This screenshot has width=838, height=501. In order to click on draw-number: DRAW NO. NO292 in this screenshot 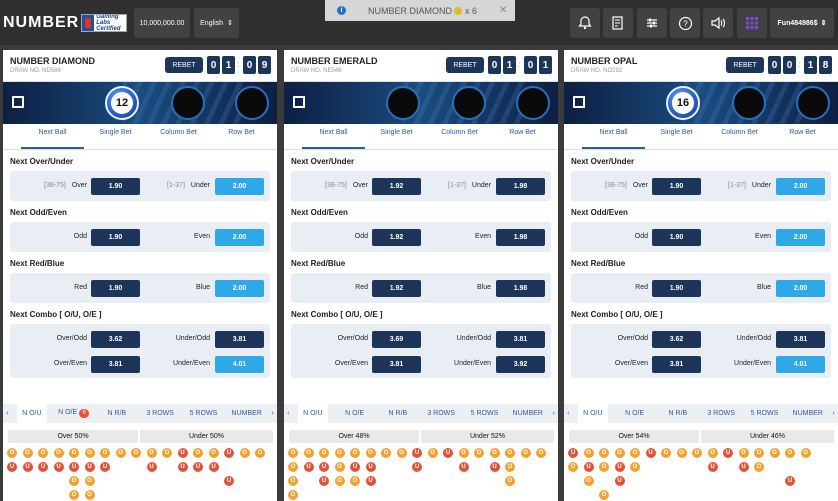, I will do `click(597, 71)`.